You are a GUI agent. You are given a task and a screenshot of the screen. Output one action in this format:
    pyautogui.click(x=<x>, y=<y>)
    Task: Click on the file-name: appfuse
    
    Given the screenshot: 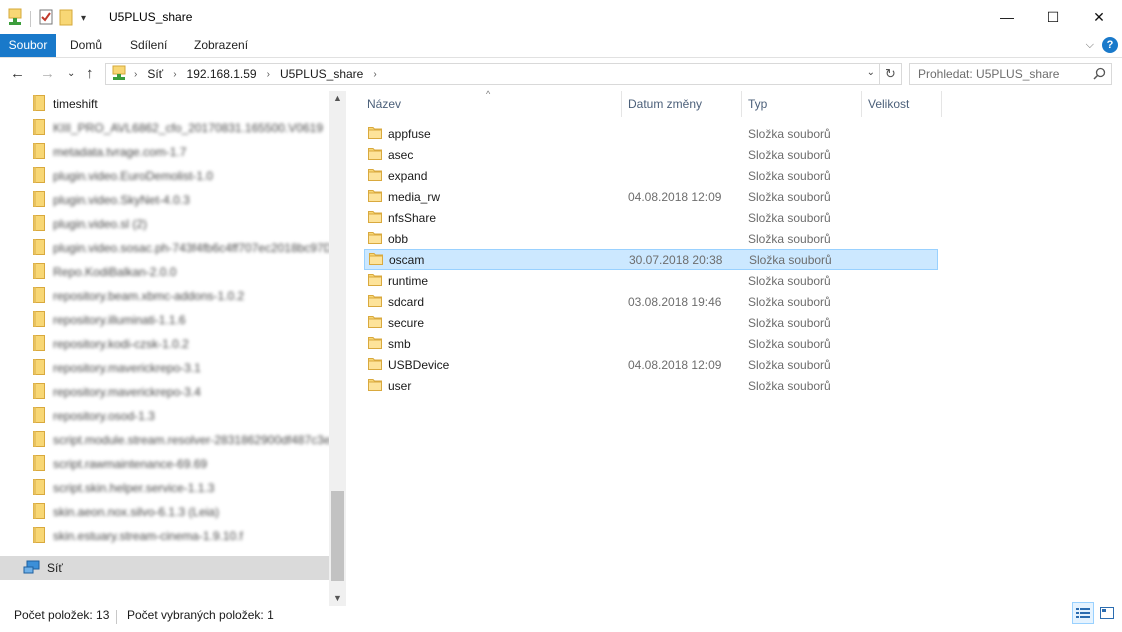 What is the action you would take?
    pyautogui.click(x=409, y=133)
    